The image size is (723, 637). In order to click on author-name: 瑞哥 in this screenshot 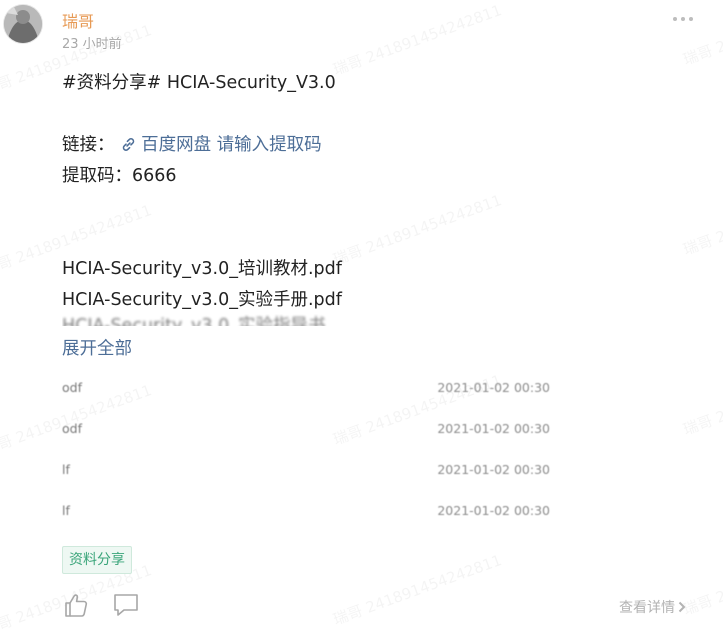, I will do `click(78, 20)`.